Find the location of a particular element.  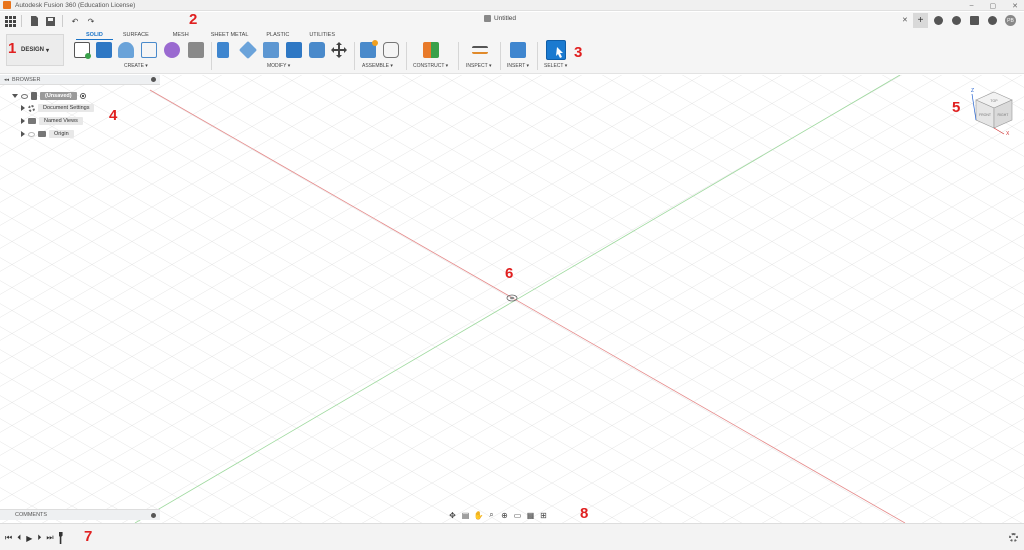

close-tab-button: ✕ is located at coordinates (905, 20).